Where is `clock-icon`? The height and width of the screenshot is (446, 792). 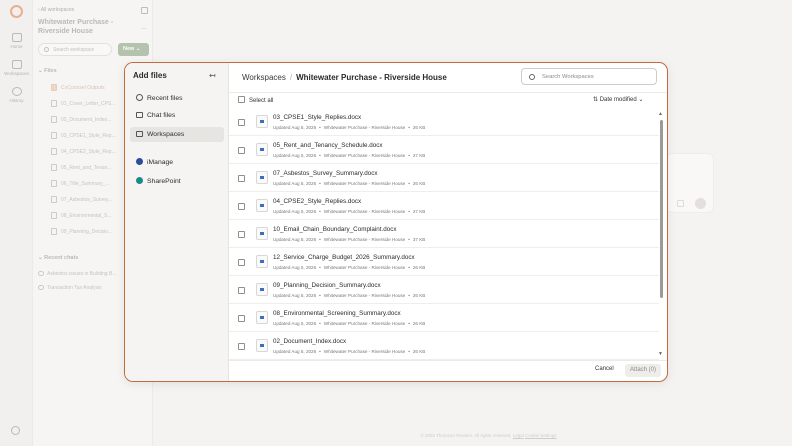
clock-icon is located at coordinates (139, 97).